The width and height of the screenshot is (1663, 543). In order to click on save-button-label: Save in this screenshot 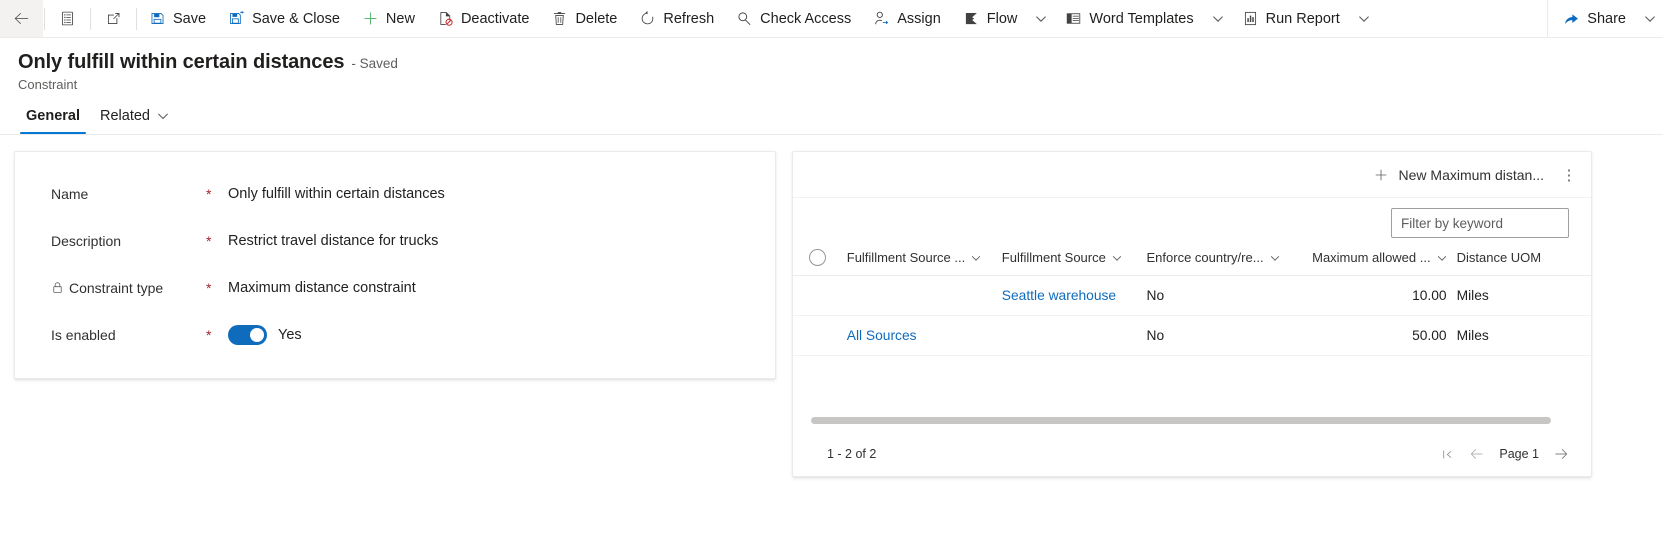, I will do `click(190, 18)`.